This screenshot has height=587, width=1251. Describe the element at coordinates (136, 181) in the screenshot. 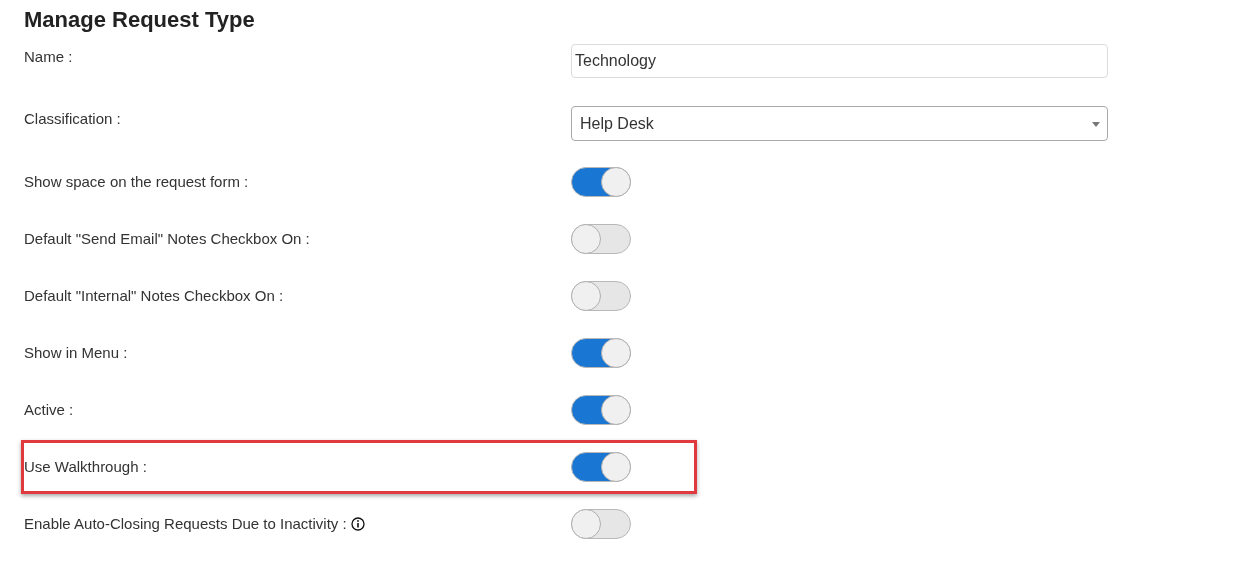

I see `setting-label: Show space on the request form :` at that location.